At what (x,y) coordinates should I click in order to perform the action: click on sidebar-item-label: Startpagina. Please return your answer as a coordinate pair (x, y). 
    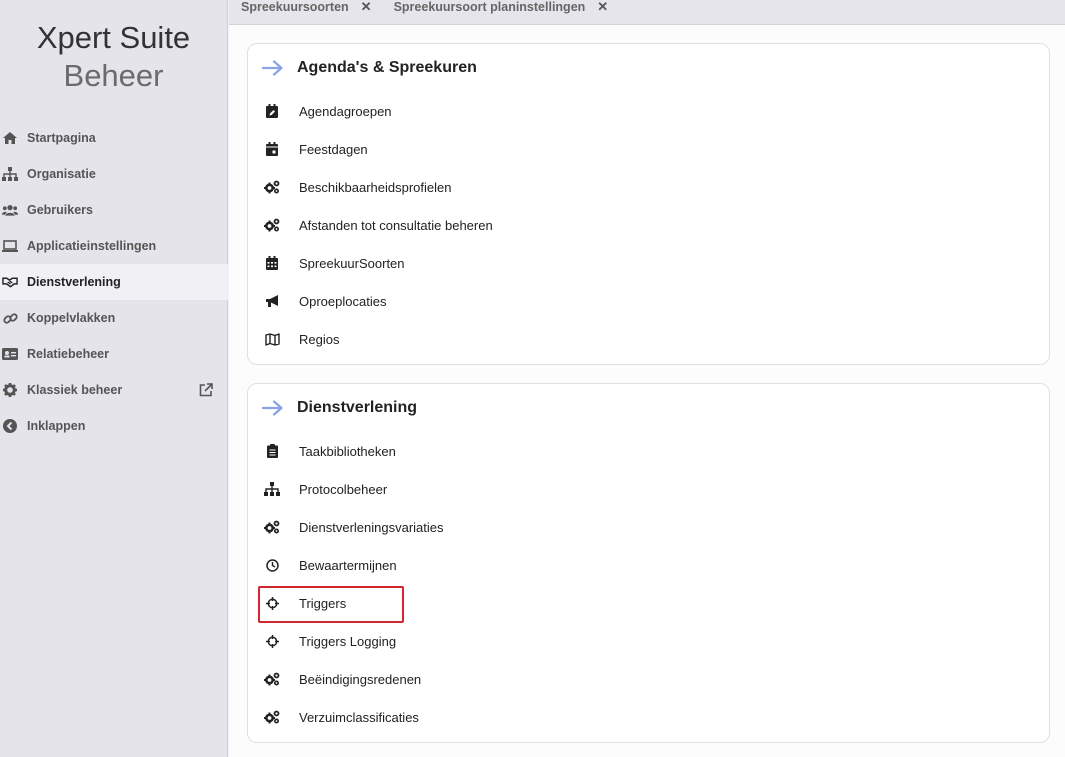
    Looking at the image, I should click on (61, 138).